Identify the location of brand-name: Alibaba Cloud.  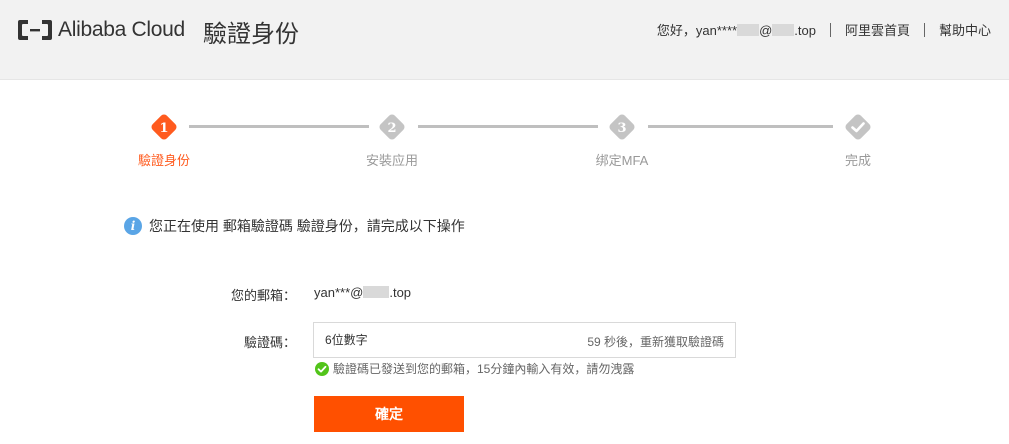
(121, 29).